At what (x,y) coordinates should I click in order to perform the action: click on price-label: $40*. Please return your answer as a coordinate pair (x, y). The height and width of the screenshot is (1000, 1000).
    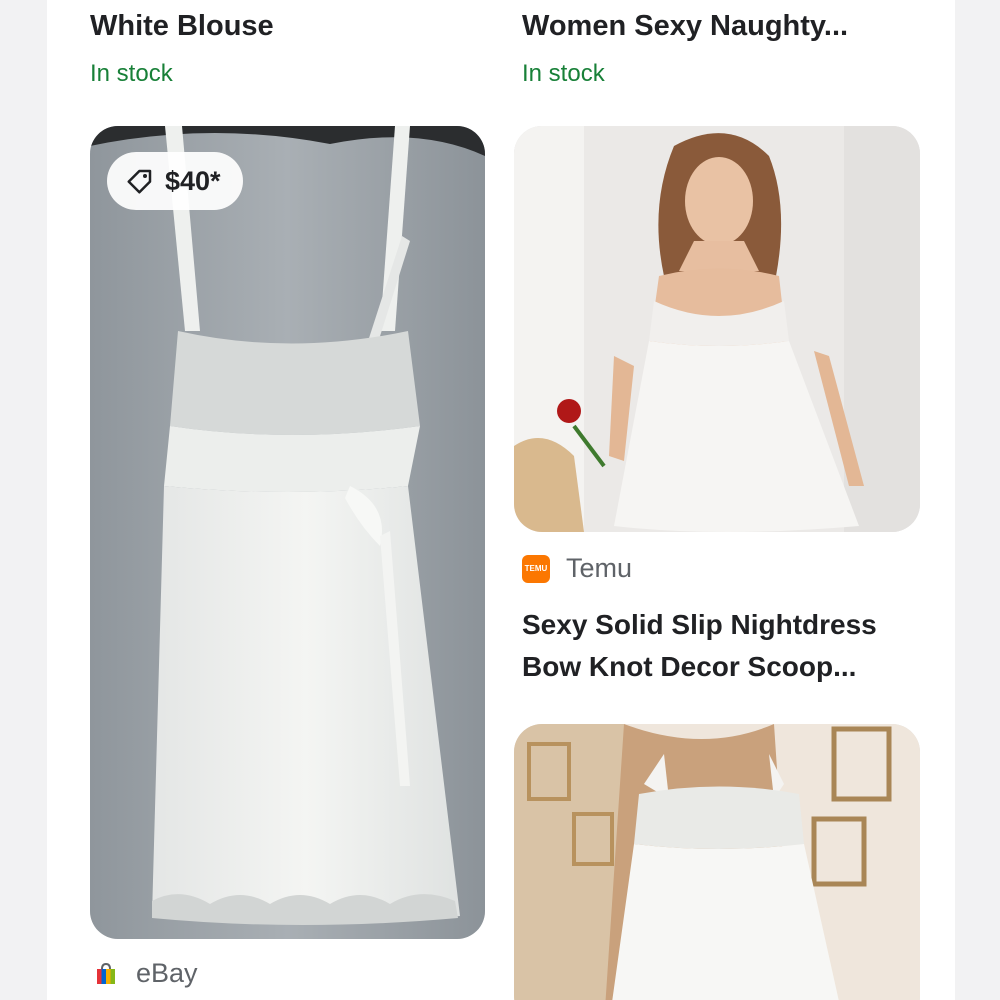
    Looking at the image, I should click on (193, 180).